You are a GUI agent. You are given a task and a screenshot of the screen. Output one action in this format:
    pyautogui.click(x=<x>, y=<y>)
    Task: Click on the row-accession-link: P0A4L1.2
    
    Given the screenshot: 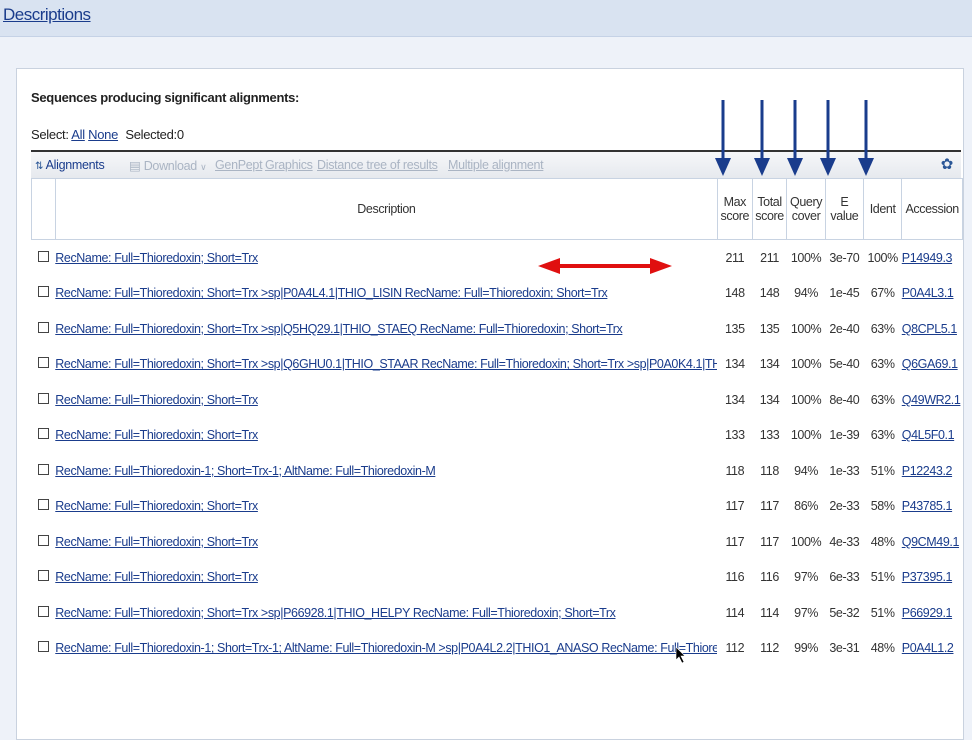 What is the action you would take?
    pyautogui.click(x=928, y=648)
    